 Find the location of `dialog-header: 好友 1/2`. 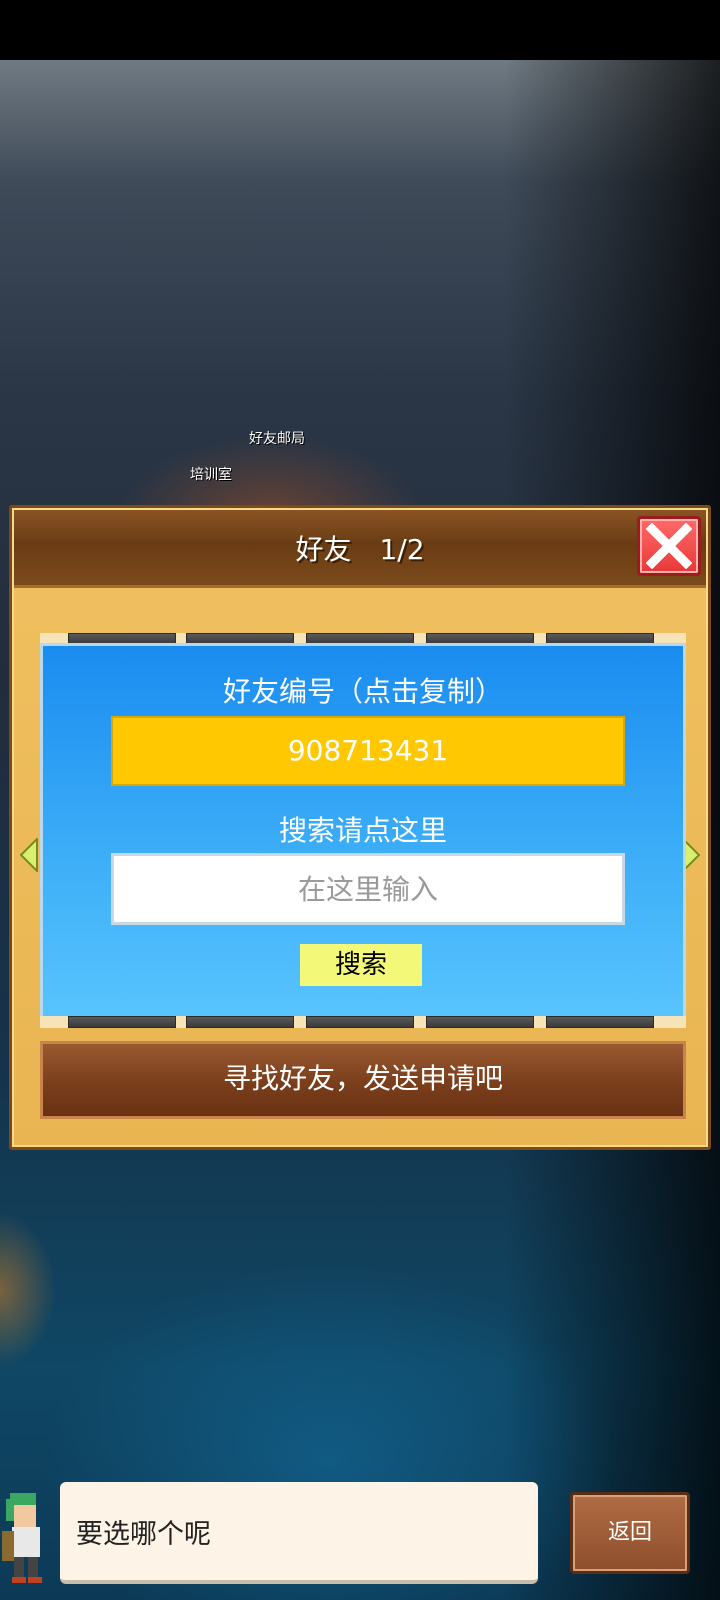

dialog-header: 好友 1/2 is located at coordinates (360, 549).